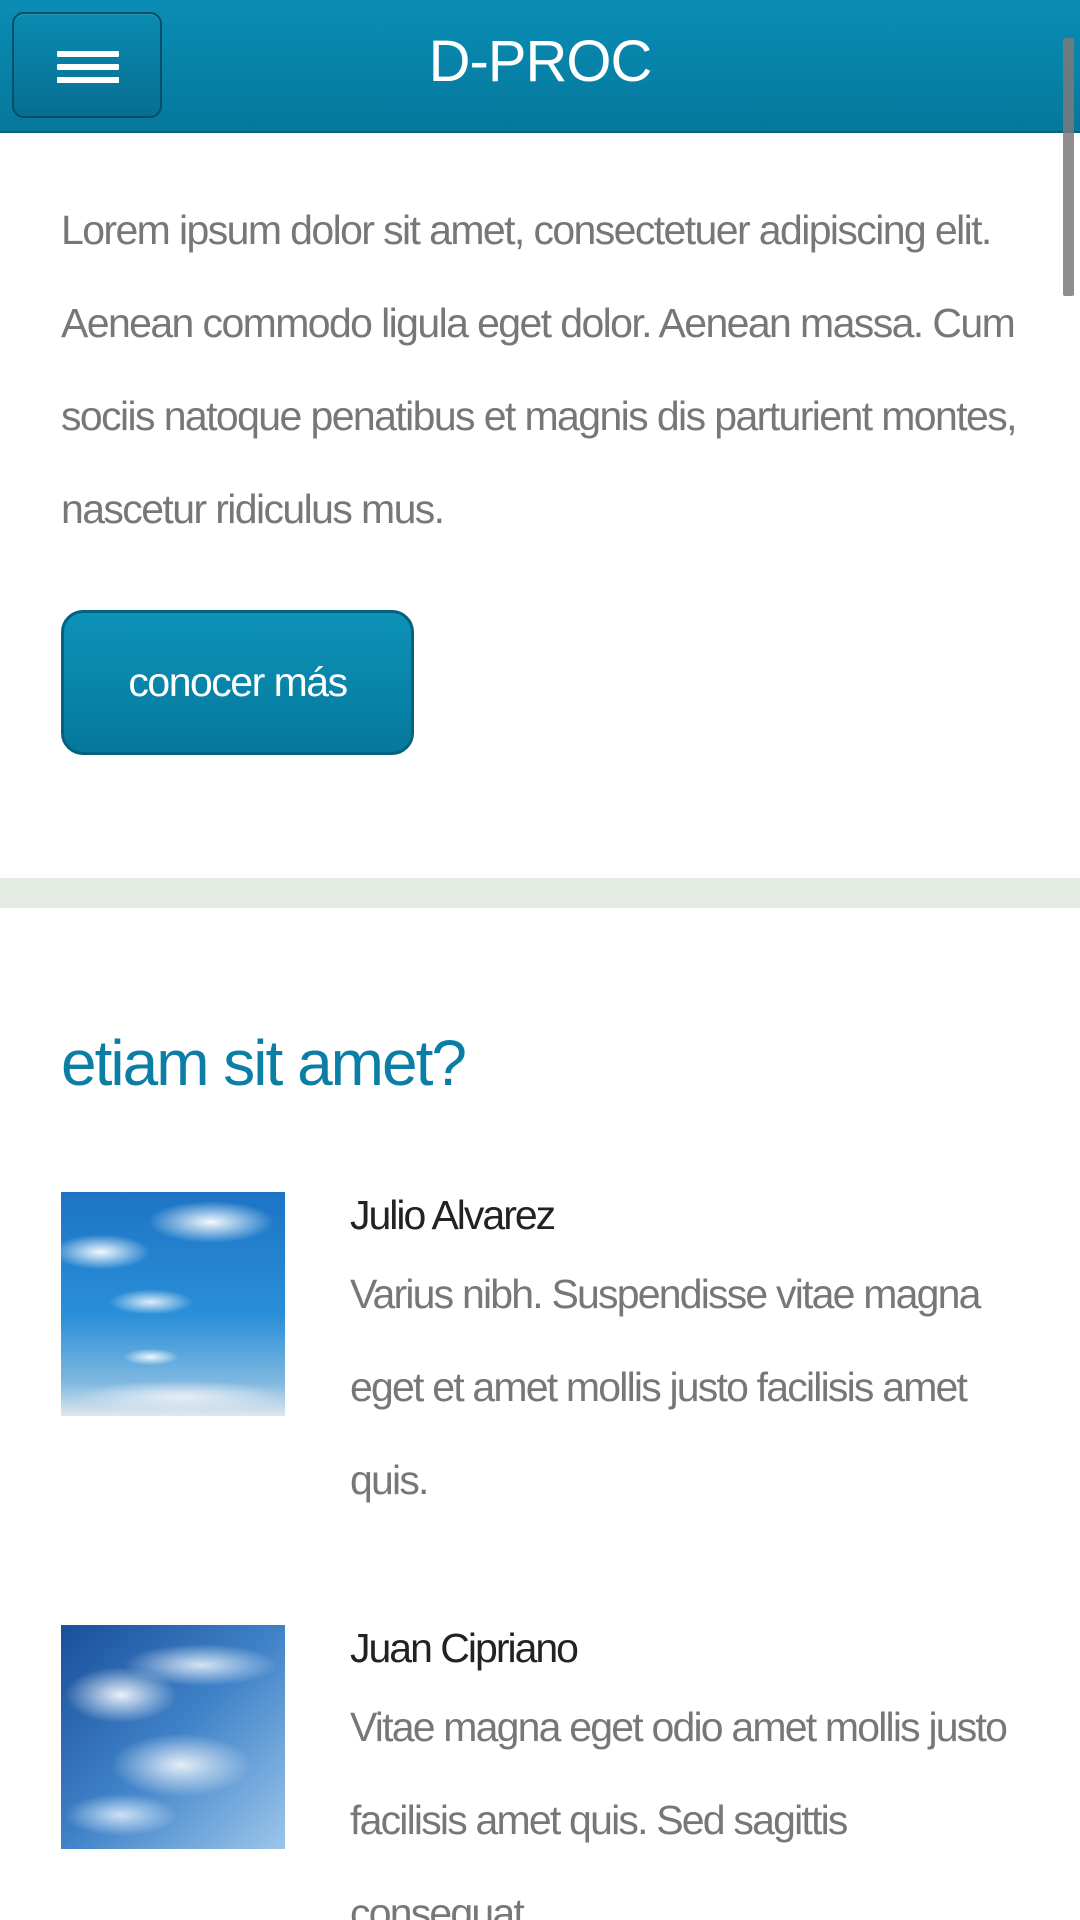 This screenshot has height=1920, width=1080. I want to click on top-app-bar: D-PROC, so click(540, 66).